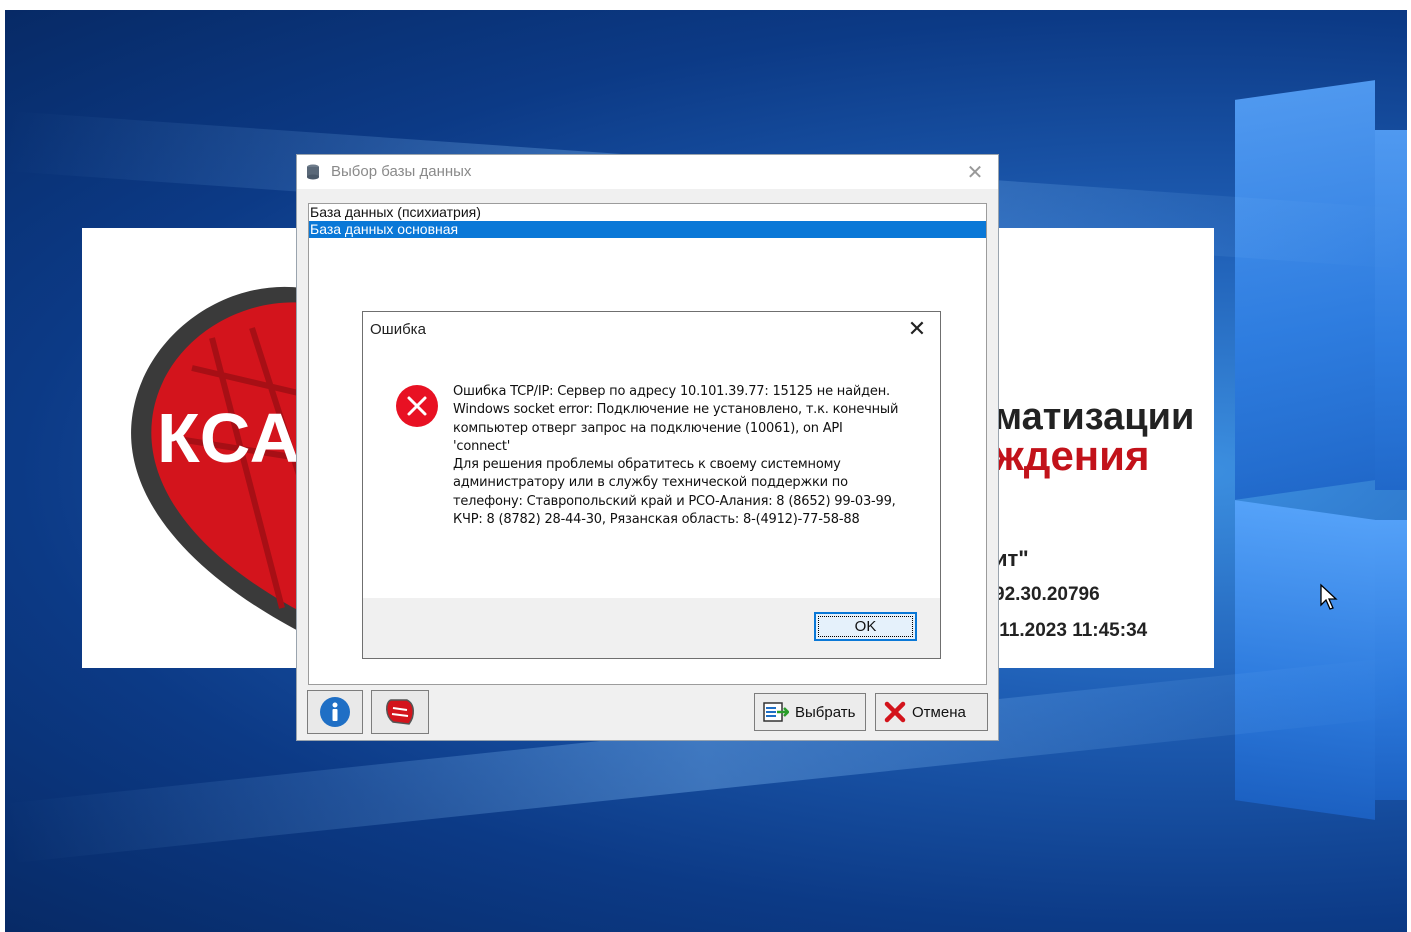  What do you see at coordinates (1047, 594) in the screenshot?
I see `splash-version: 92.30.20796` at bounding box center [1047, 594].